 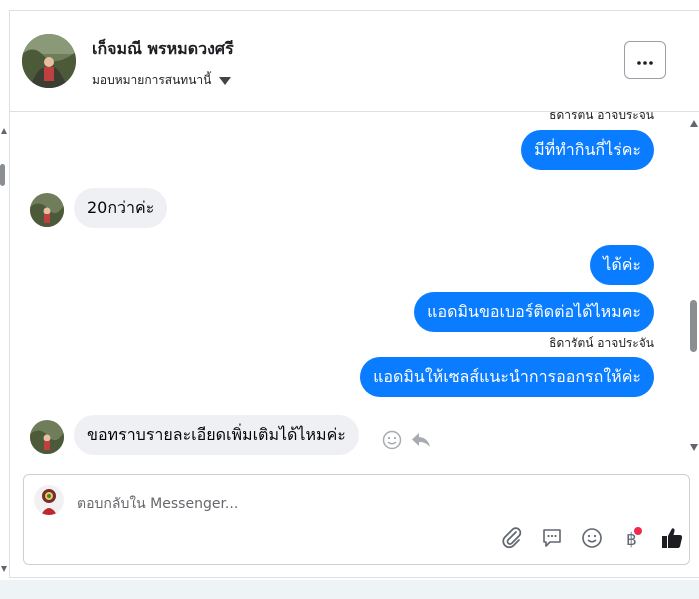 I want to click on react-smiley-icon, so click(x=392, y=442).